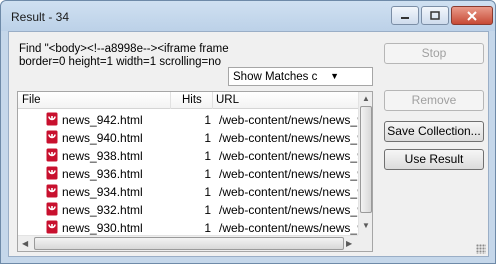  Describe the element at coordinates (102, 210) in the screenshot. I see `cell-file: news_932.html` at that location.